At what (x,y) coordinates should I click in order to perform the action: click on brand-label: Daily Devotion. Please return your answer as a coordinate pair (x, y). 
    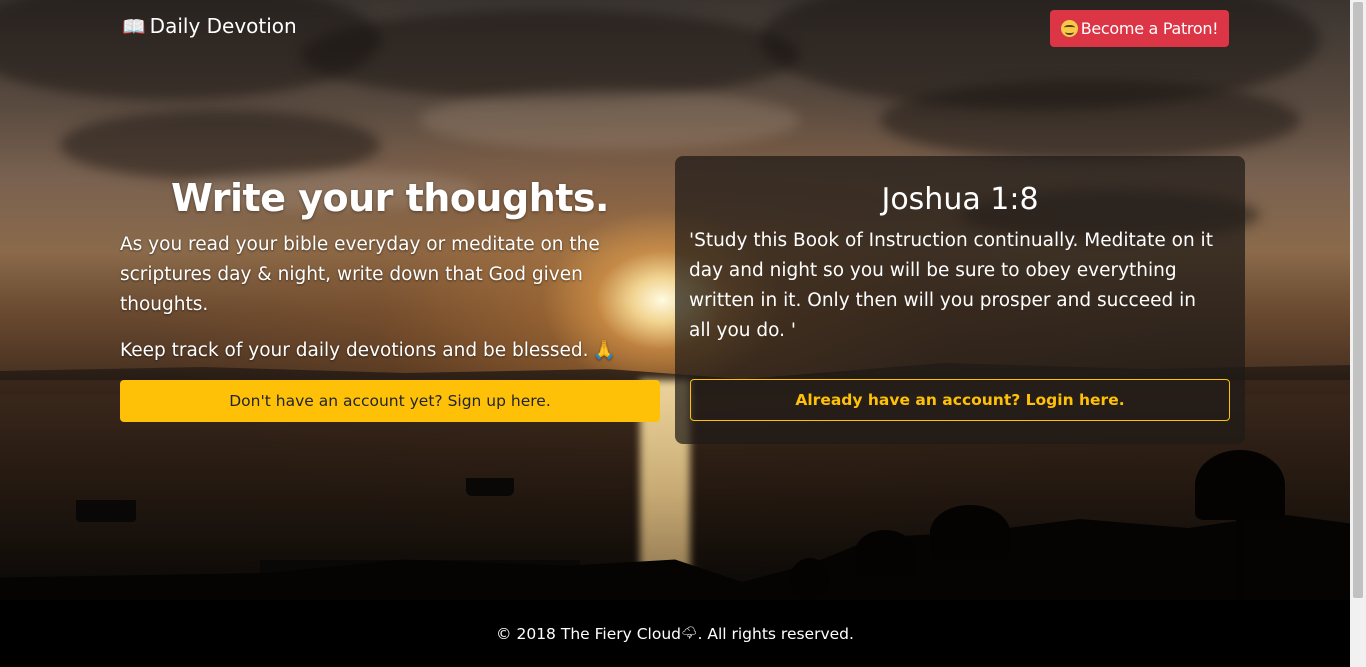
    Looking at the image, I should click on (223, 26).